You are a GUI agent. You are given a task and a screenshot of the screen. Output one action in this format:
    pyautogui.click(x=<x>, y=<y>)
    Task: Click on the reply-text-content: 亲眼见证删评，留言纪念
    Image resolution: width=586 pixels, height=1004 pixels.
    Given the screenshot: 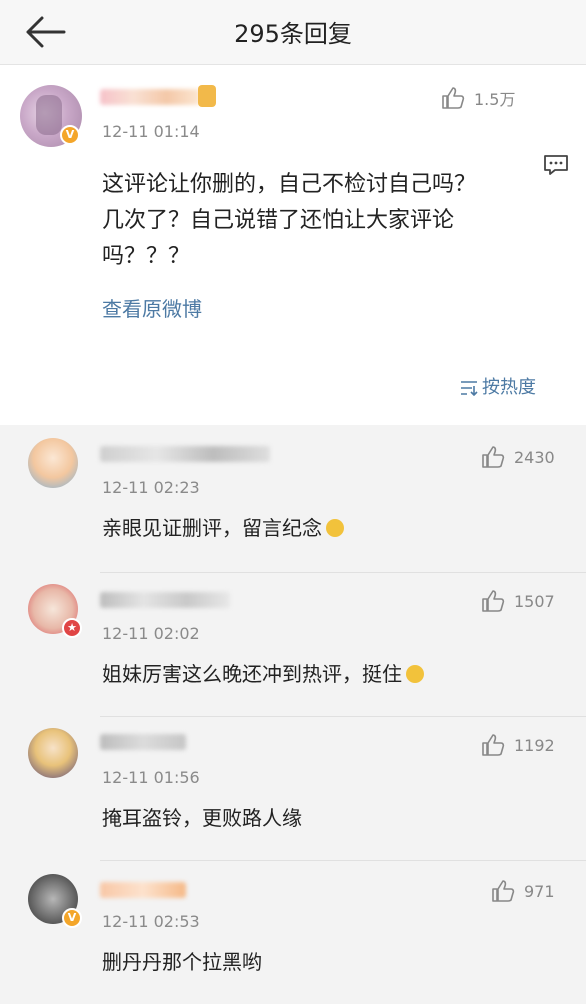 What is the action you would take?
    pyautogui.click(x=212, y=528)
    